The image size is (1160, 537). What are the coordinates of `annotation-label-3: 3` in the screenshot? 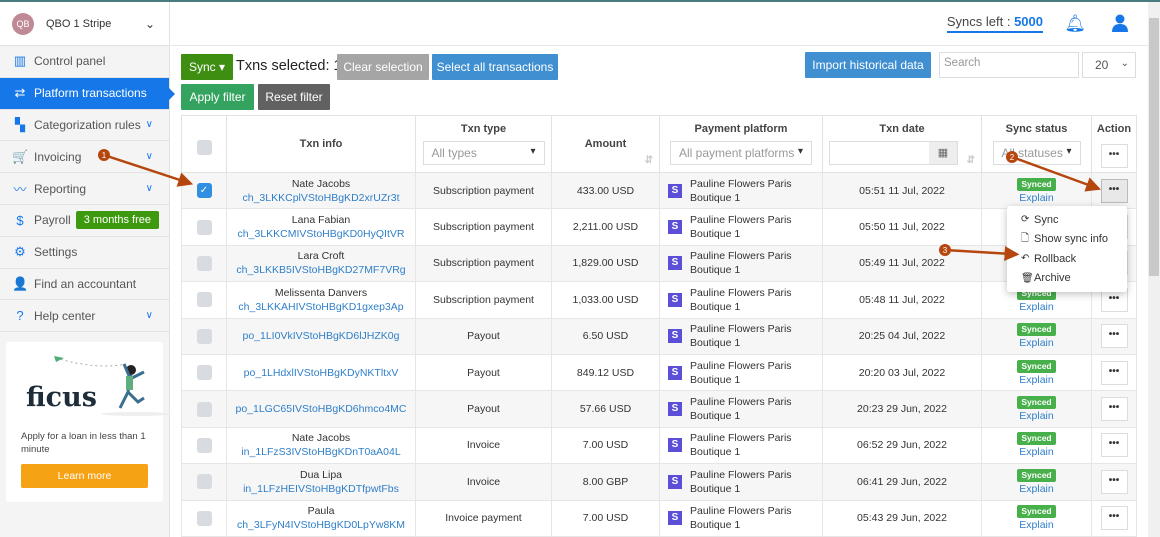 It's located at (945, 250).